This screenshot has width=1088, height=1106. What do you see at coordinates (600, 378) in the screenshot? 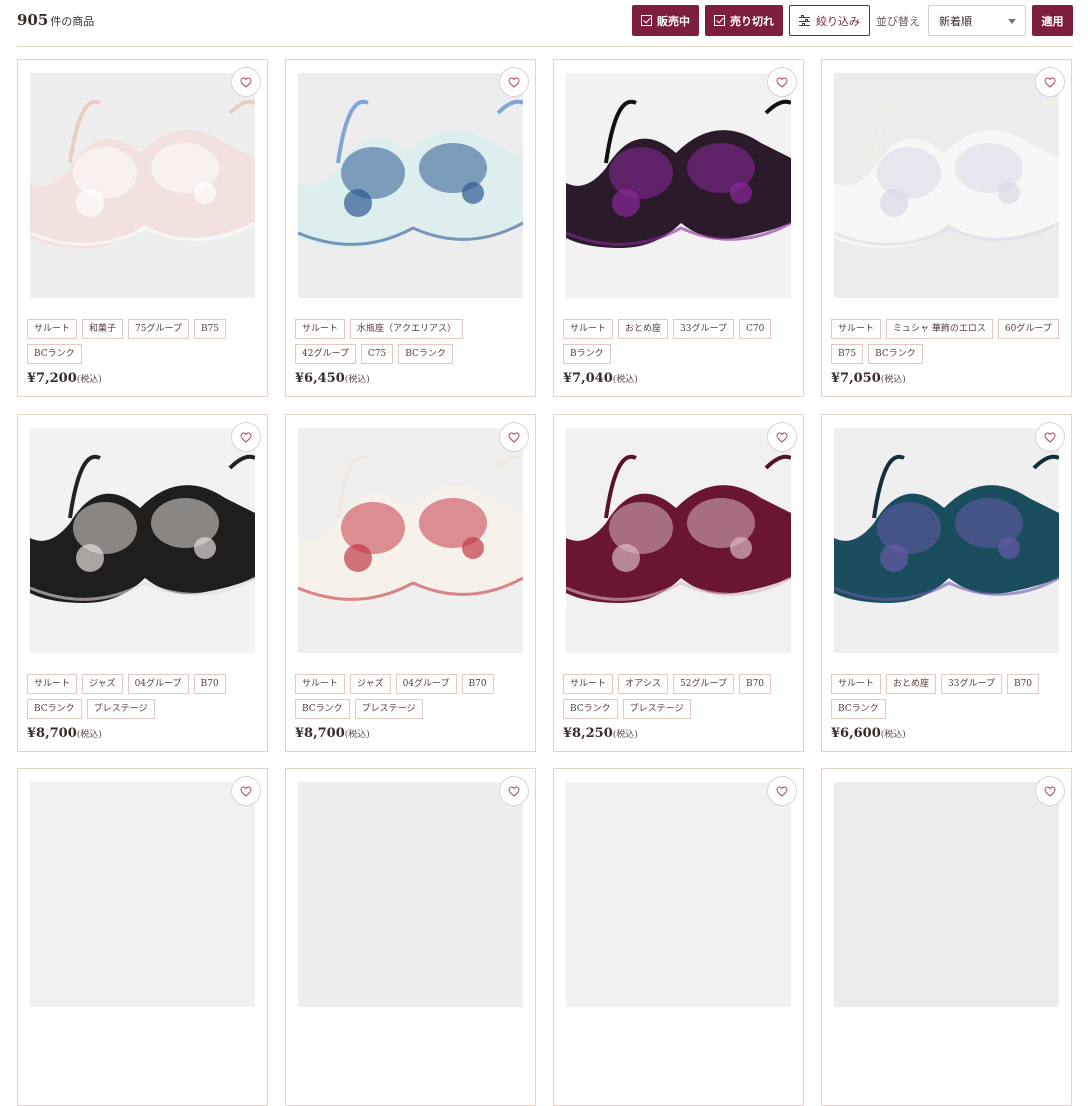
I see `product-price: ¥7,040(税込)` at bounding box center [600, 378].